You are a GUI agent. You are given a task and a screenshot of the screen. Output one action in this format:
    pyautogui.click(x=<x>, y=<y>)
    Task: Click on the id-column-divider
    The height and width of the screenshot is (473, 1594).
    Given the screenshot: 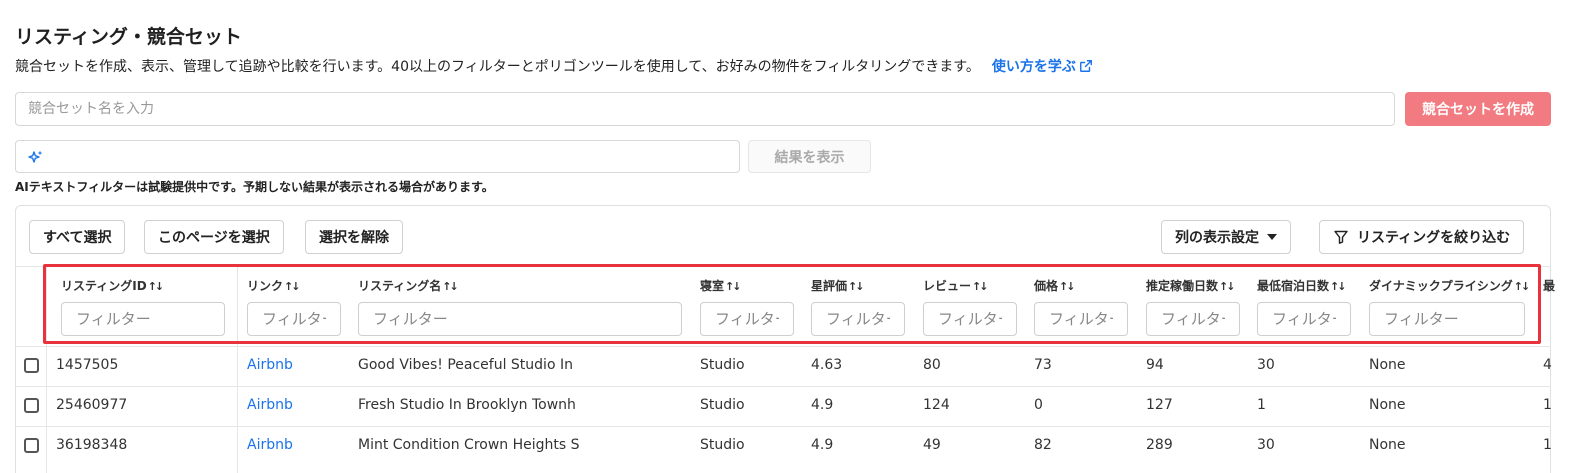 What is the action you would take?
    pyautogui.click(x=237, y=370)
    